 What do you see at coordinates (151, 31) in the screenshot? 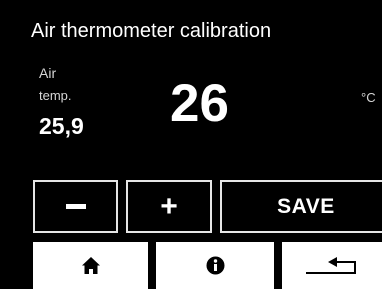
I see `screen-title: Air thermometer calibration` at bounding box center [151, 31].